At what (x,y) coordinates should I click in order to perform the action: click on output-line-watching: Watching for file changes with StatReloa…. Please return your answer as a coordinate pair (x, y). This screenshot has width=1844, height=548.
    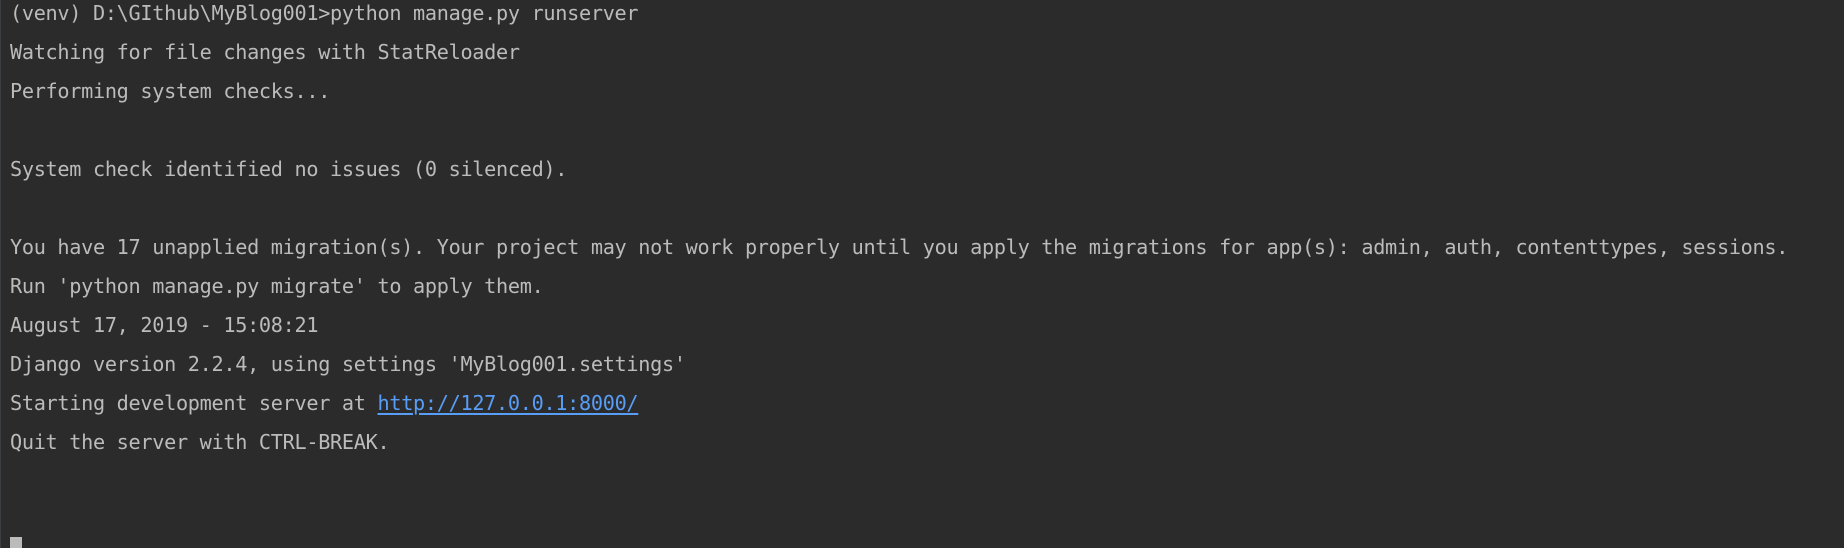
    Looking at the image, I should click on (265, 52).